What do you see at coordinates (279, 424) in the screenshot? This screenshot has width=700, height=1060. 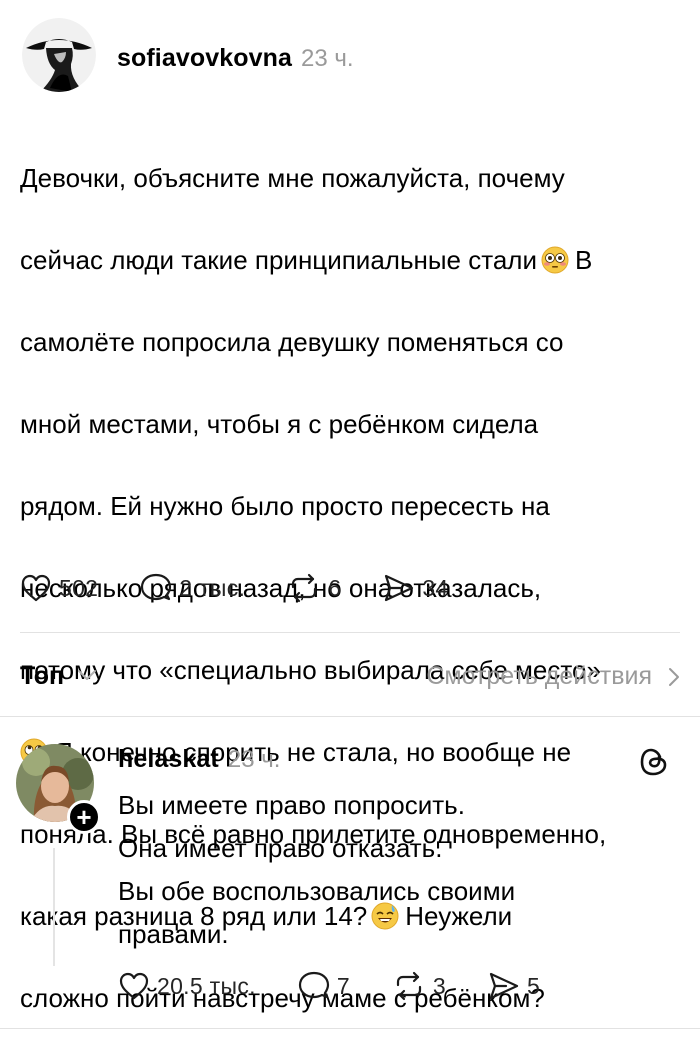 I see `post-line: мной местами, чтобы я с ребёнком сидела` at bounding box center [279, 424].